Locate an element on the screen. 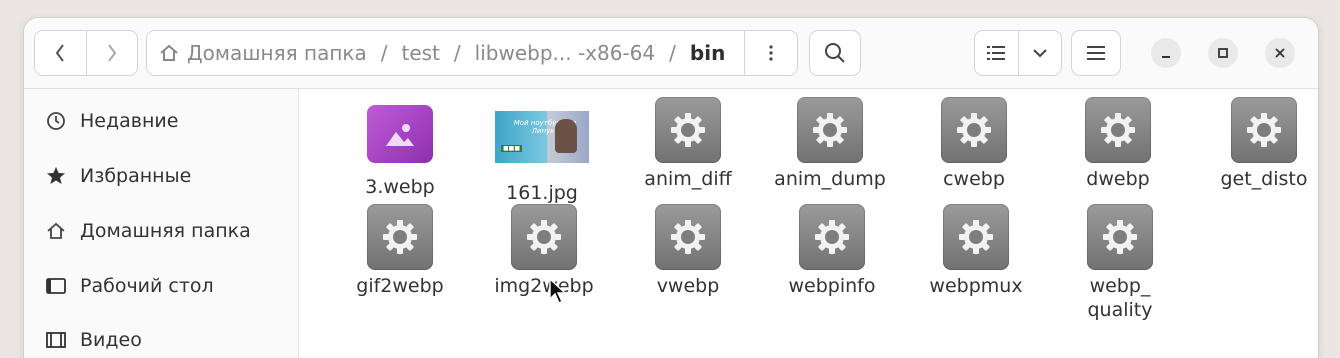 The image size is (1340, 358). file-item: webpmux is located at coordinates (976, 251).